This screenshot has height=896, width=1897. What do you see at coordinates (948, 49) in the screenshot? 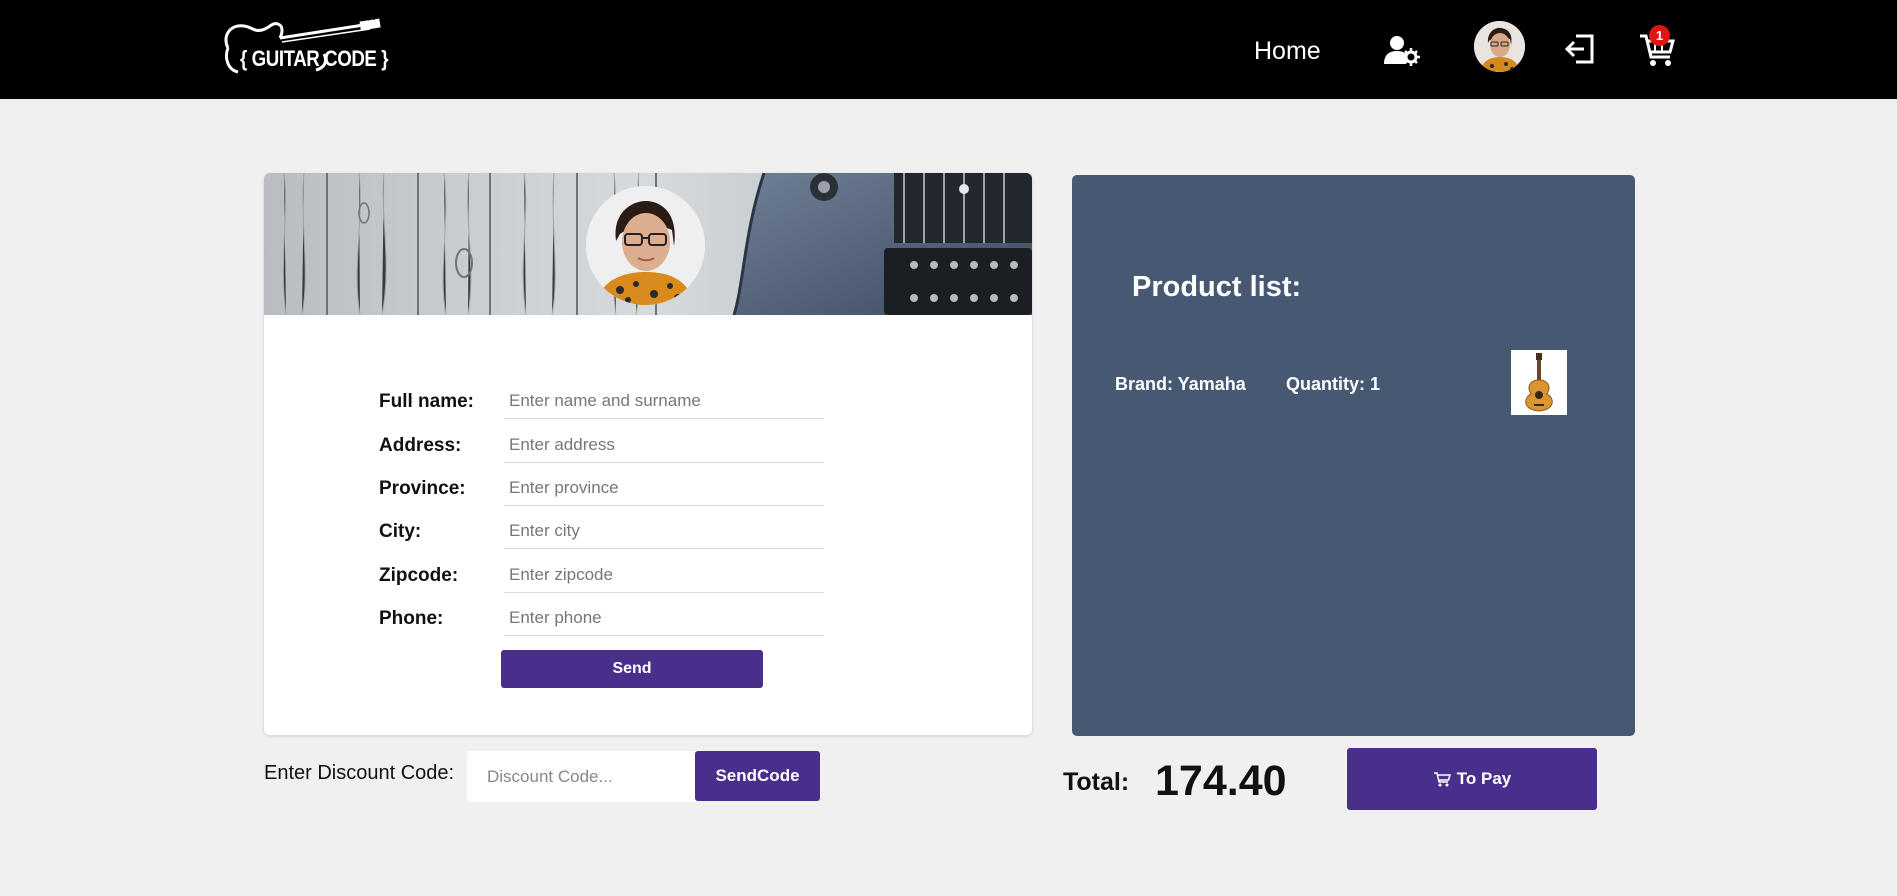
I see `navbar: { GUITAR CODE } Home 1` at bounding box center [948, 49].